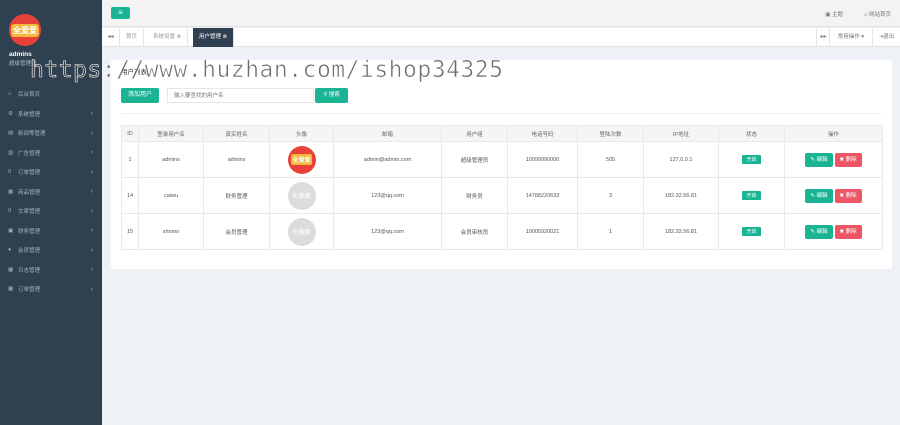 This screenshot has width=900, height=425. Describe the element at coordinates (542, 133) in the screenshot. I see `column-header: 电话号码` at that location.